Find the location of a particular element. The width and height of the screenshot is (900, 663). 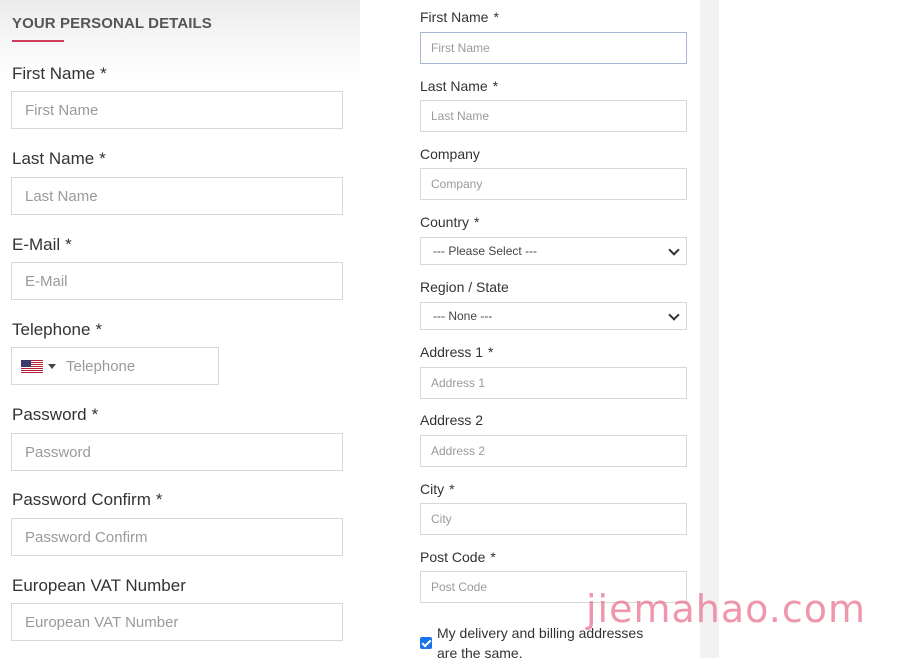

city-input is located at coordinates (553, 519).